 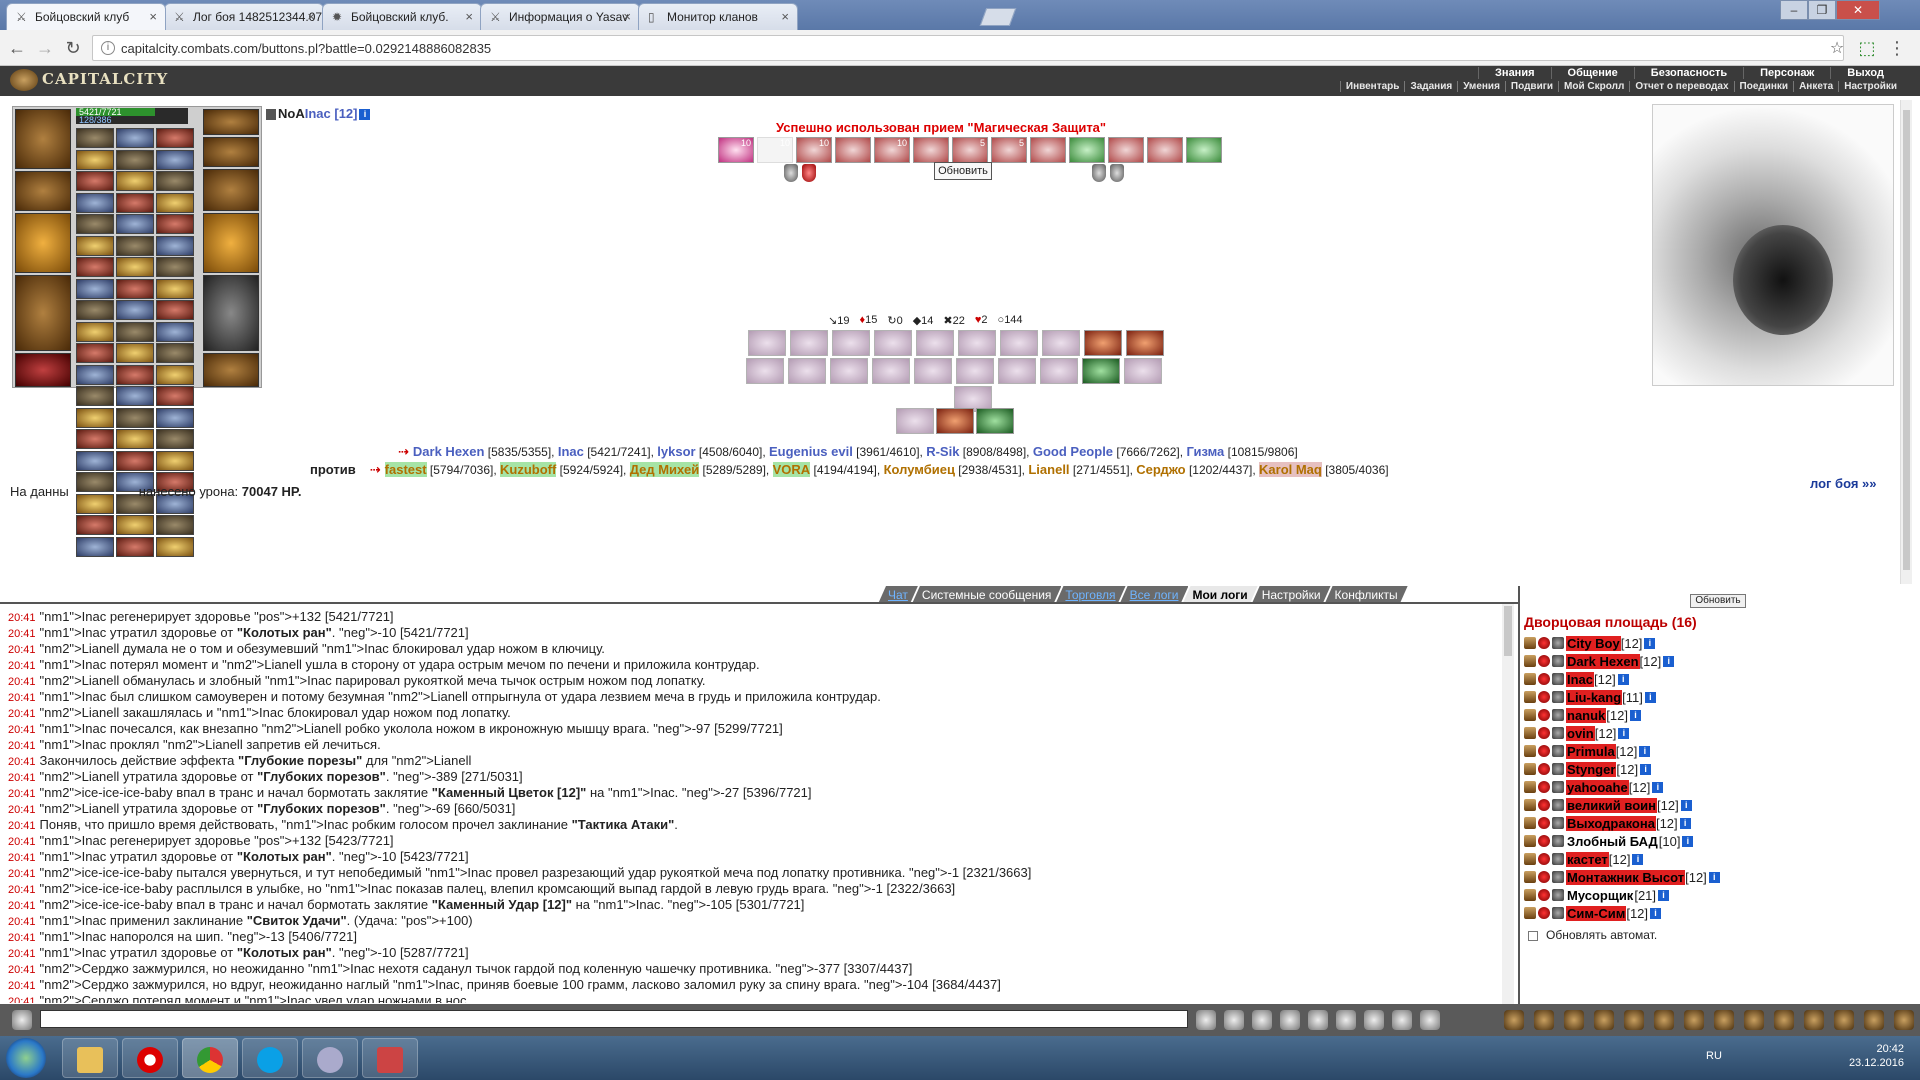 I want to click on language-indicator: RU, so click(x=1714, y=1056).